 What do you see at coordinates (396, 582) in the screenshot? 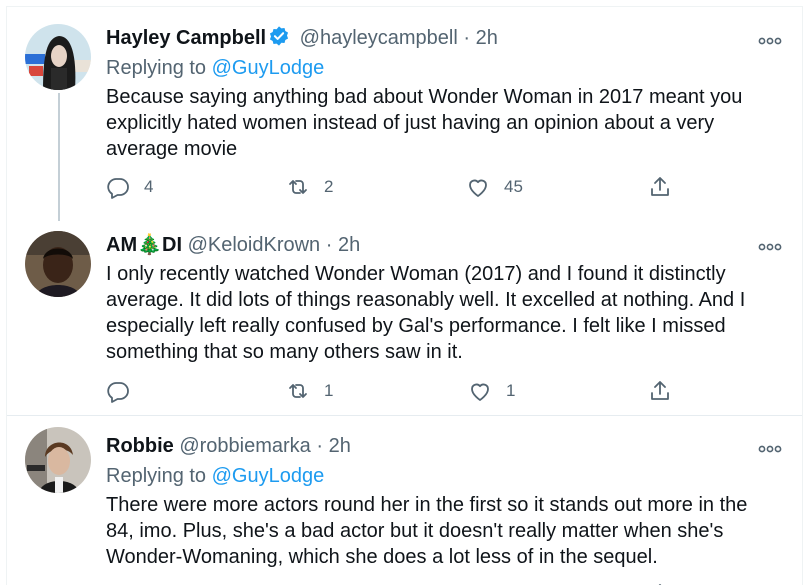
I see `tweet-actions` at bounding box center [396, 582].